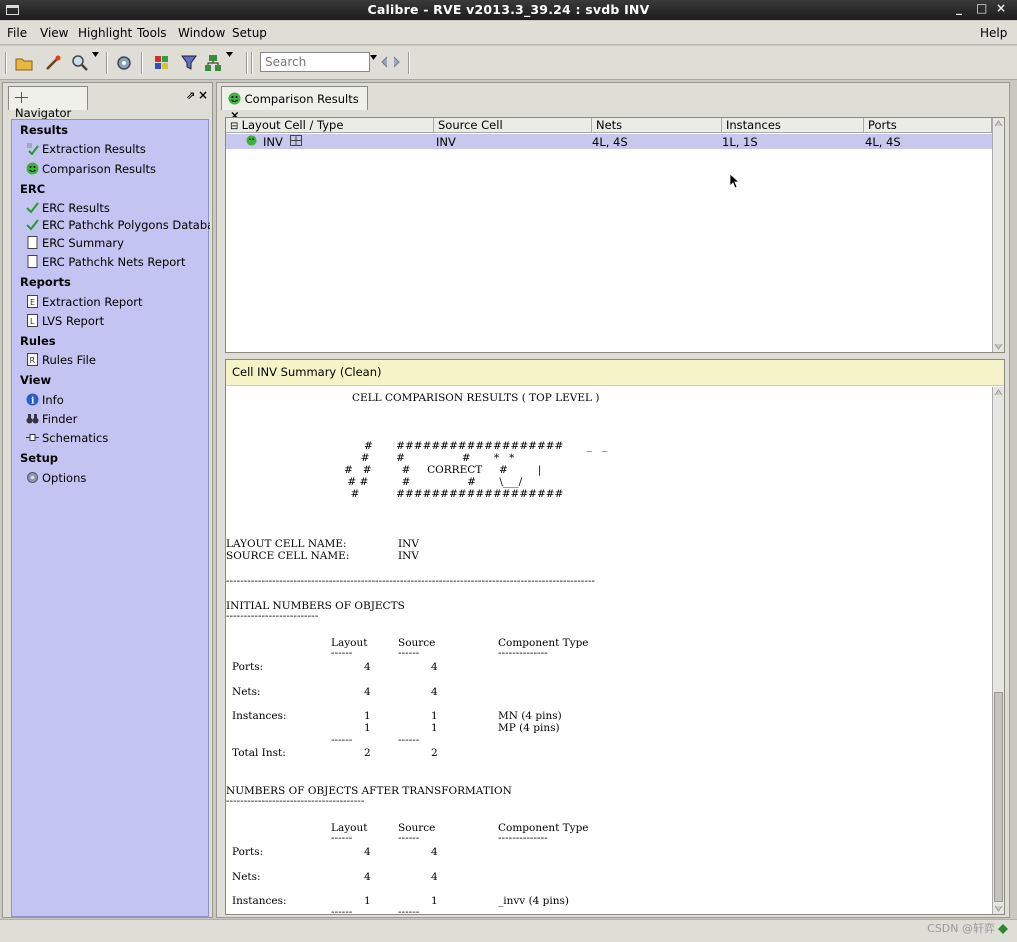  What do you see at coordinates (251, 142) in the screenshot?
I see `smiley-icon` at bounding box center [251, 142].